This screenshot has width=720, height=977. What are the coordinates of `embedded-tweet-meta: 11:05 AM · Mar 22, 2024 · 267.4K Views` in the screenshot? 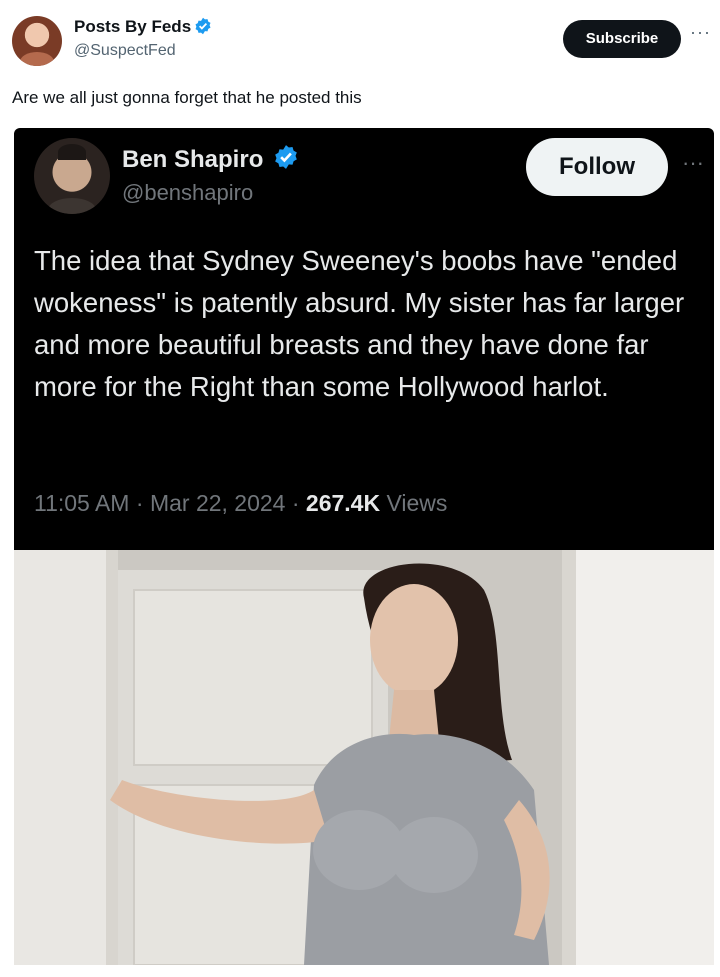 It's located at (240, 503).